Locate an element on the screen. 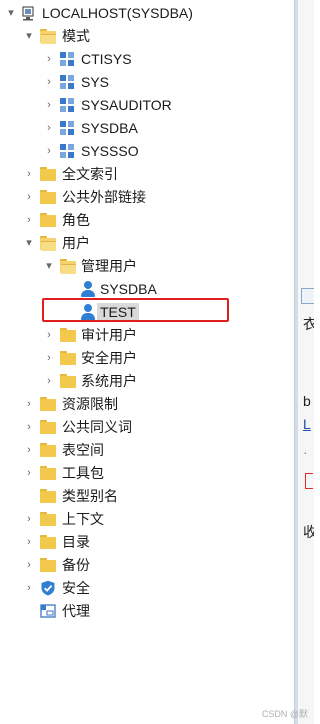 This screenshot has height=724, width=320. tree-node-label: 模式 is located at coordinates (76, 36).